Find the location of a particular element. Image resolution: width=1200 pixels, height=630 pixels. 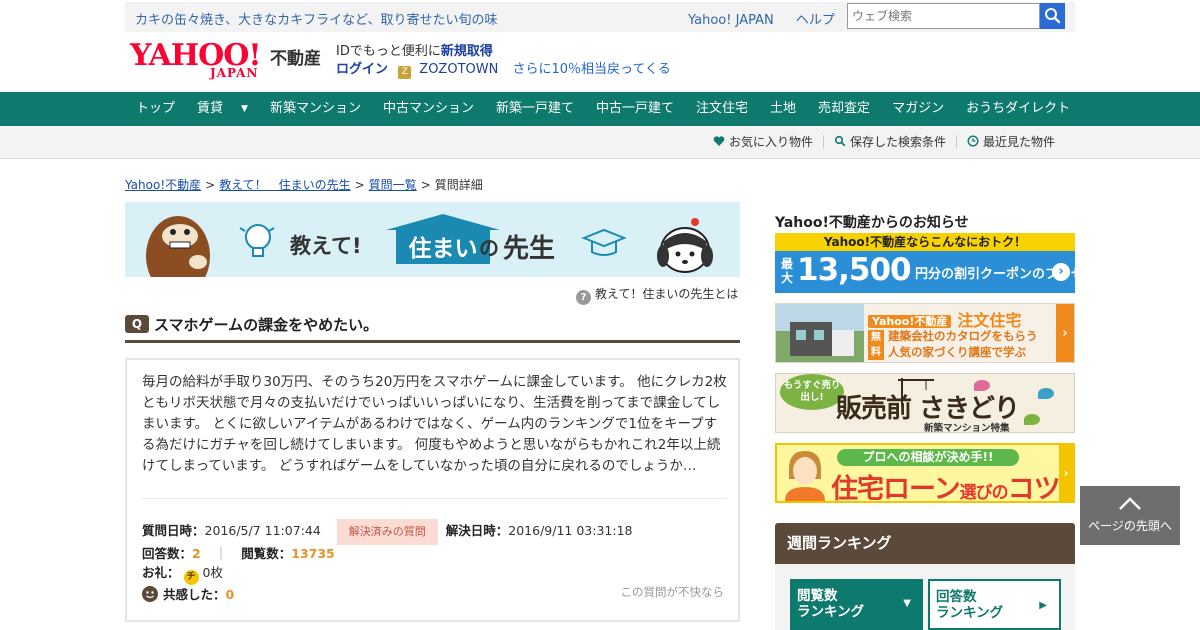

custom-house-ad-lines: 建築会社のカタログをもらう 人気の家づくり講座で学ぶ is located at coordinates (963, 344).